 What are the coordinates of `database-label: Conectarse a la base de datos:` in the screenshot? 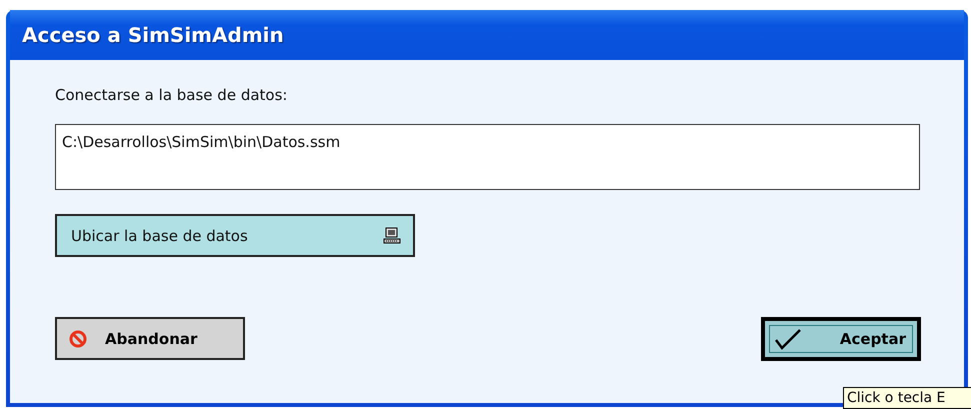 It's located at (171, 95).